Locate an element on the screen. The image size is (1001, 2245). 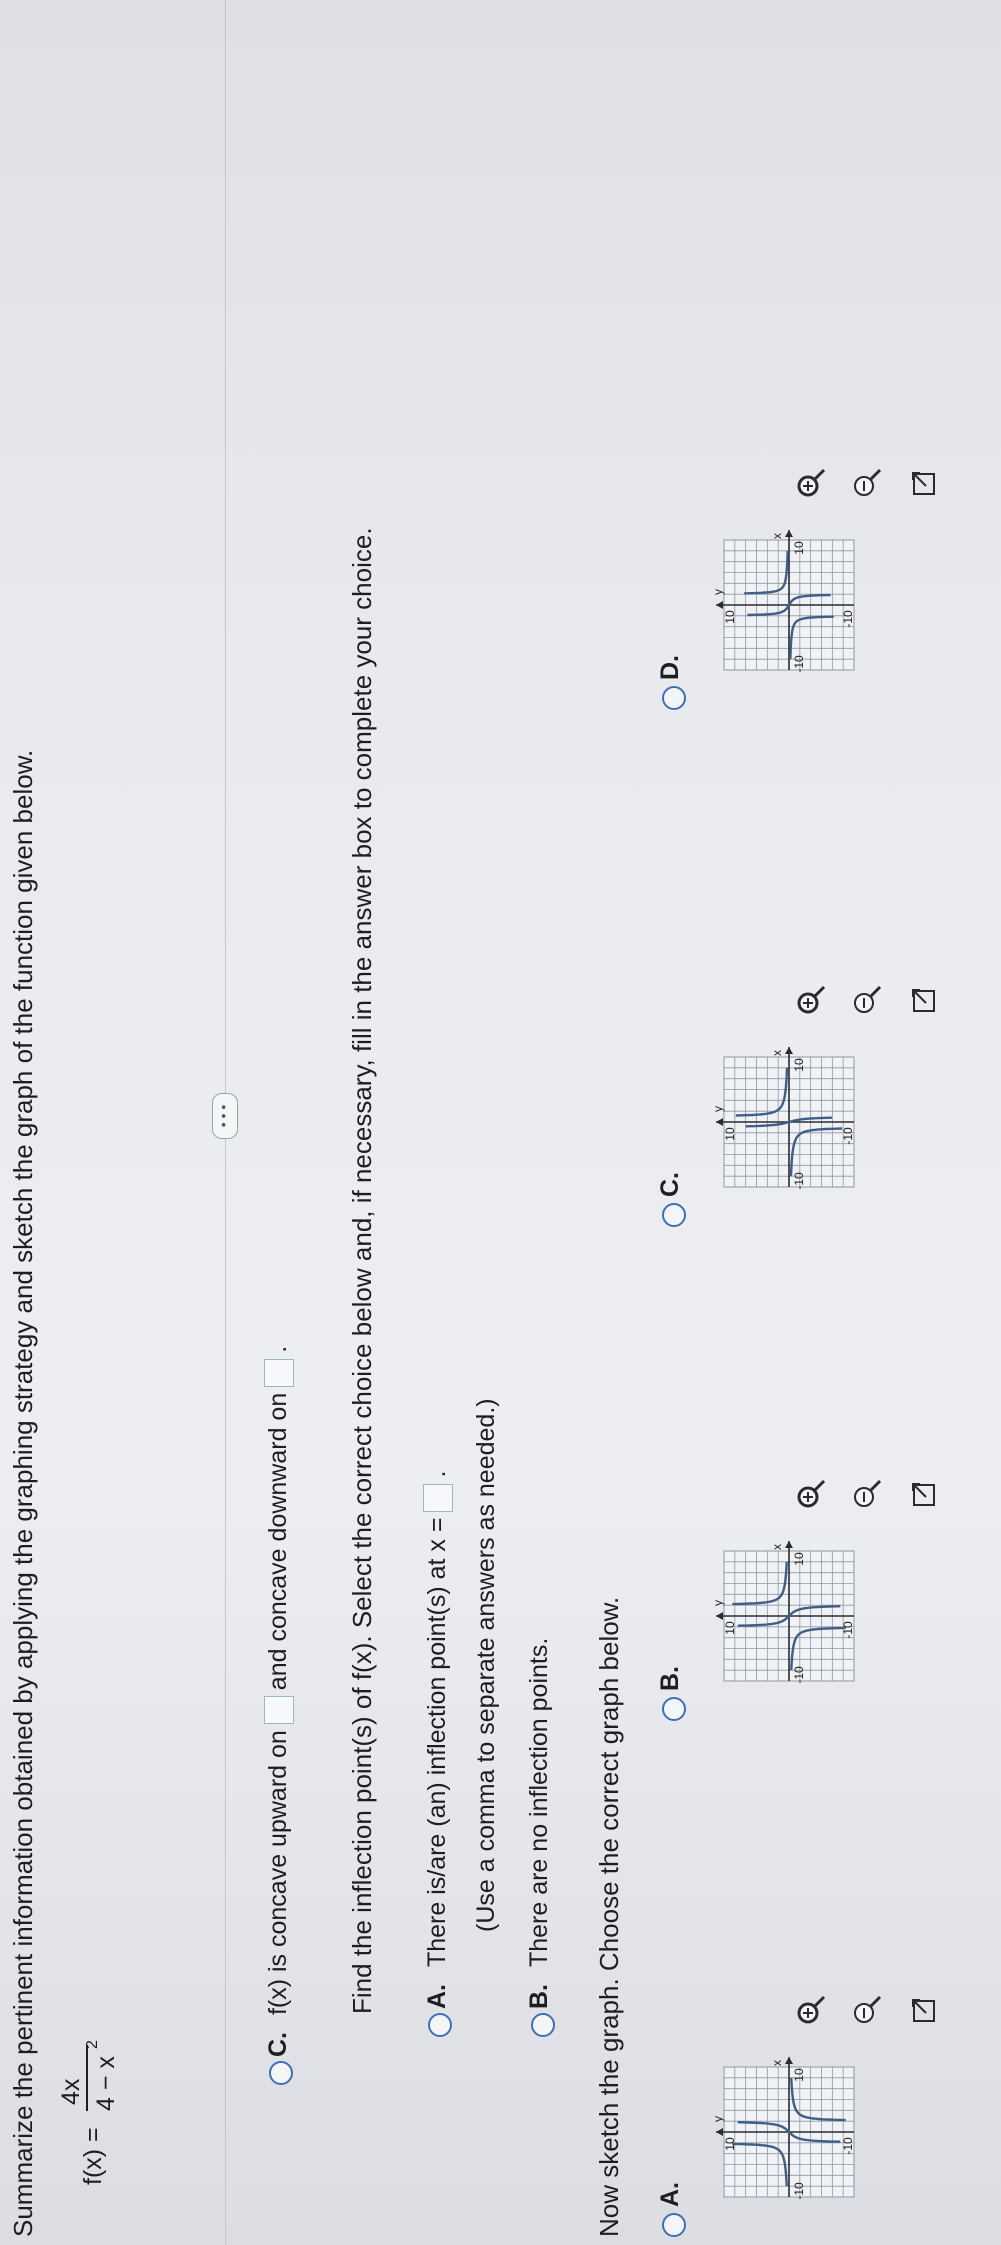
graph-d: x y -10 10 10 -10 is located at coordinates (783, 601).